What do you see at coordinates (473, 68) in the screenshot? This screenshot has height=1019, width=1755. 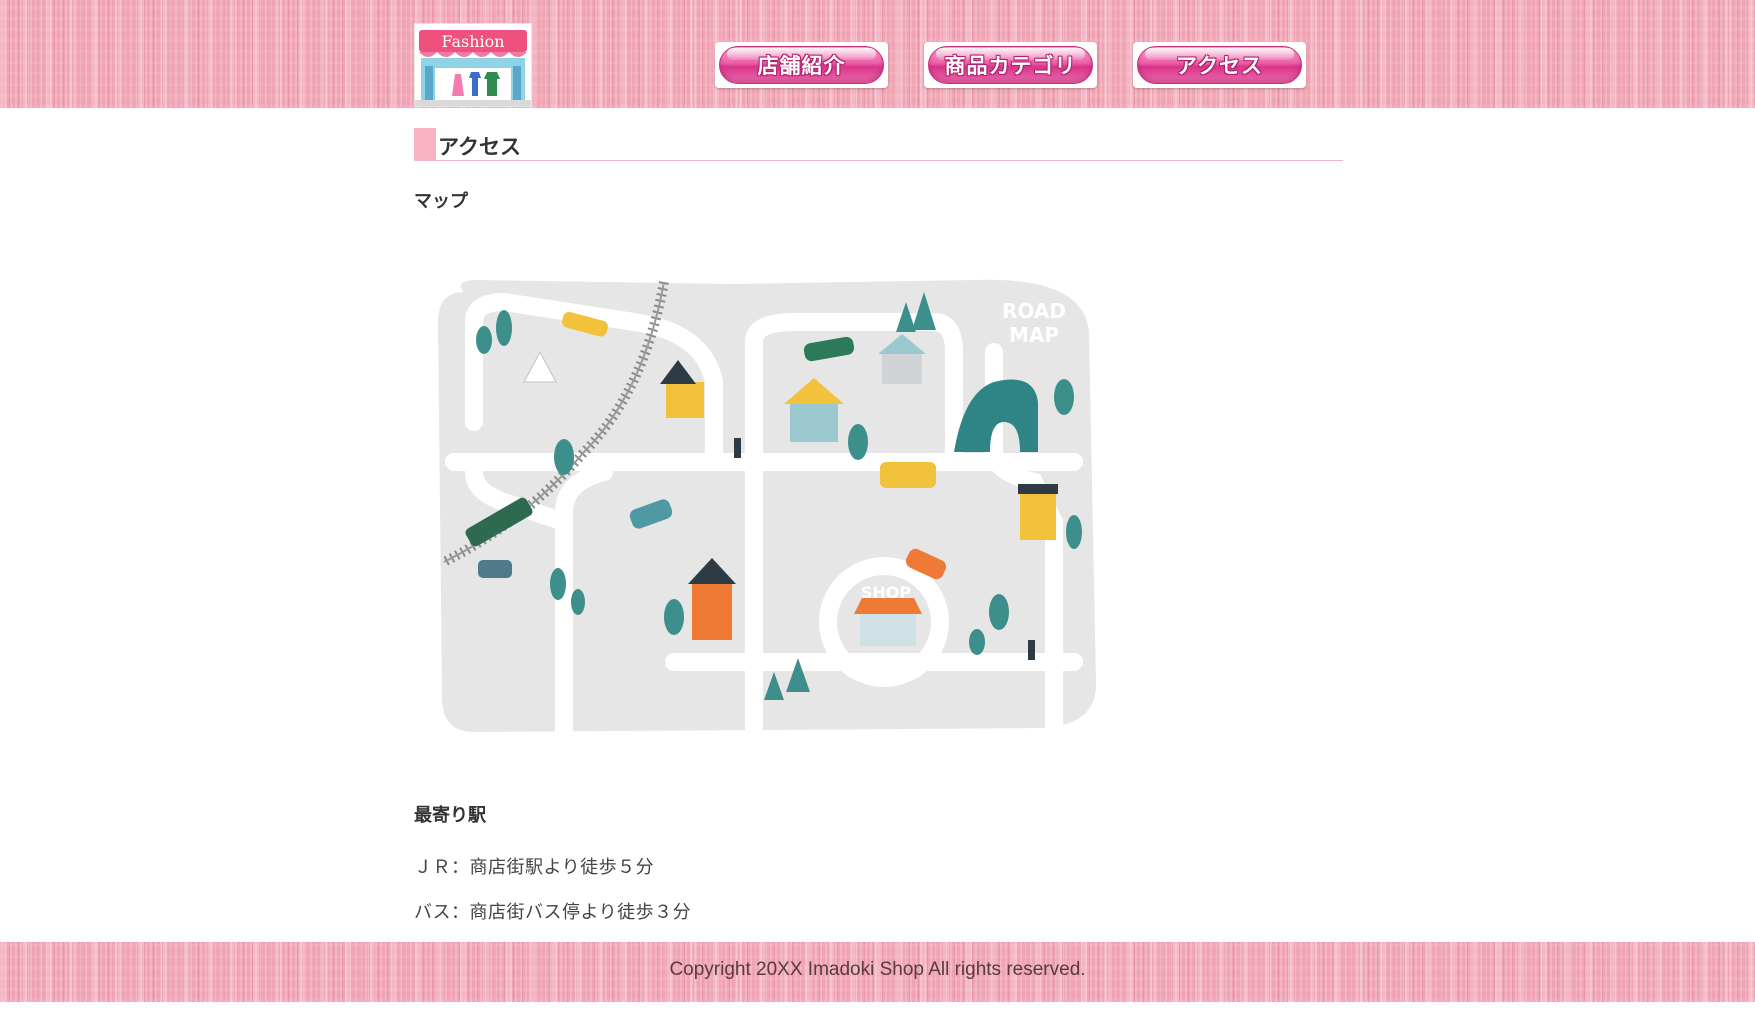 I see `storefront-icon: Fashion` at bounding box center [473, 68].